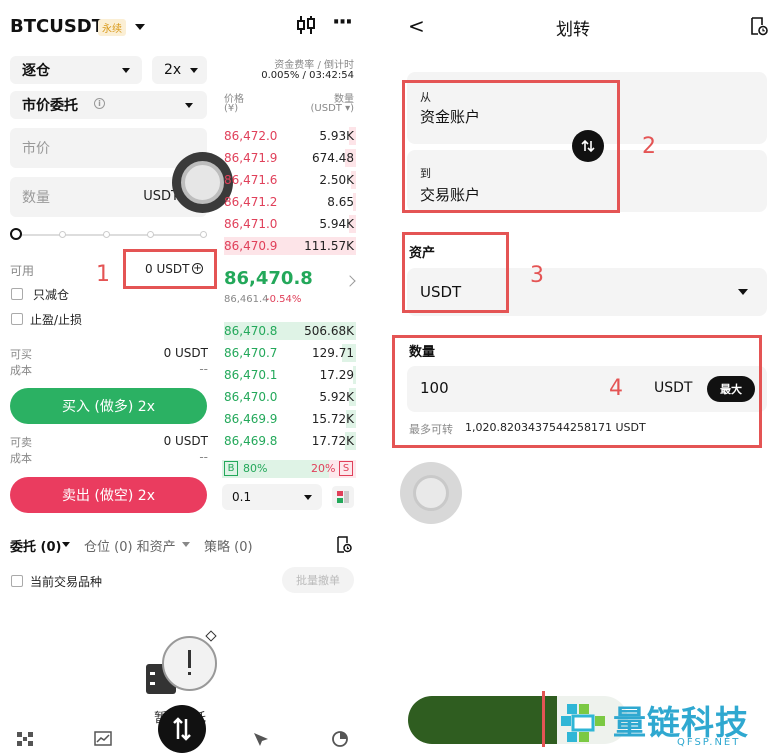  Describe the element at coordinates (251, 375) in the screenshot. I see `bid-price: 86,470.1` at that location.